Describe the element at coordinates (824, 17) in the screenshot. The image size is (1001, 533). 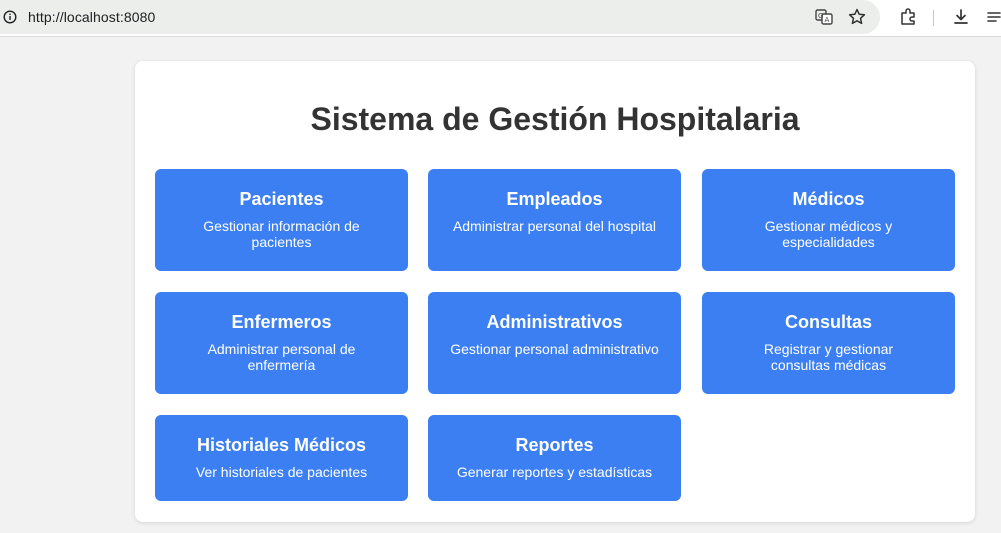
I see `translate-icon: G A` at that location.